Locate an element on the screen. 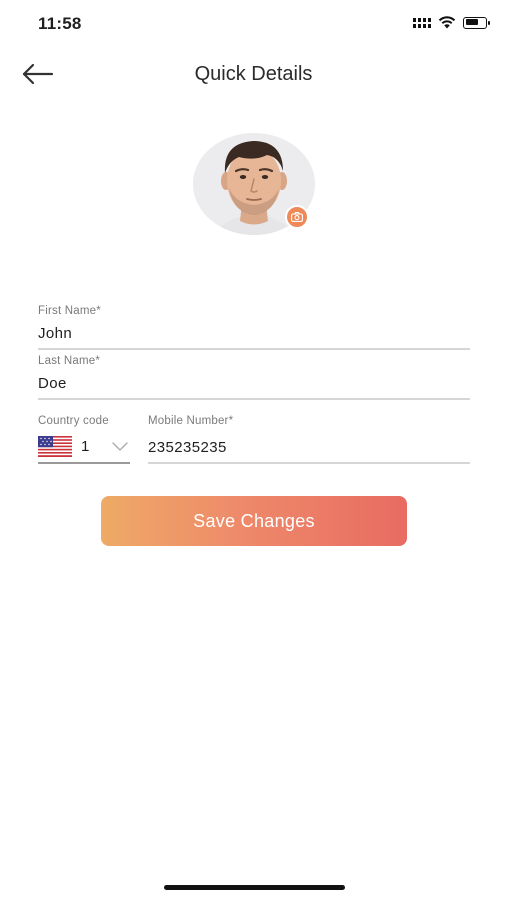 This screenshot has height=900, width=507. country-code-value: 1 is located at coordinates (85, 446).